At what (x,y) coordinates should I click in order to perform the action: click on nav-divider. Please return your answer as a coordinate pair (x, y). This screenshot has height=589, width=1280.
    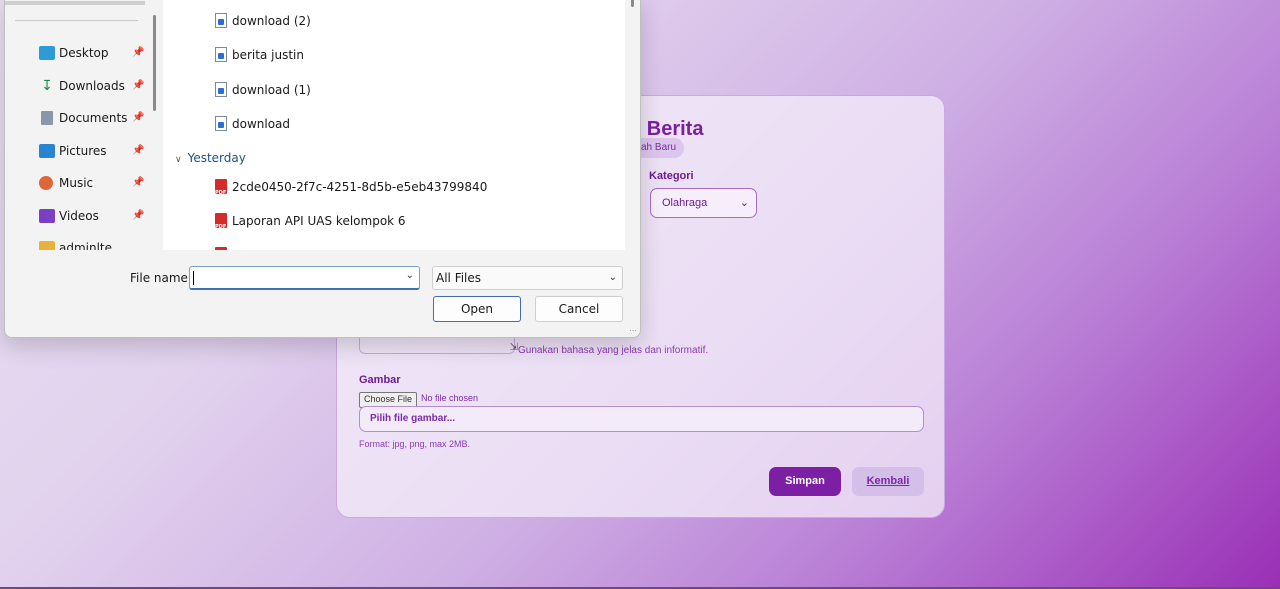
    Looking at the image, I should click on (76, 20).